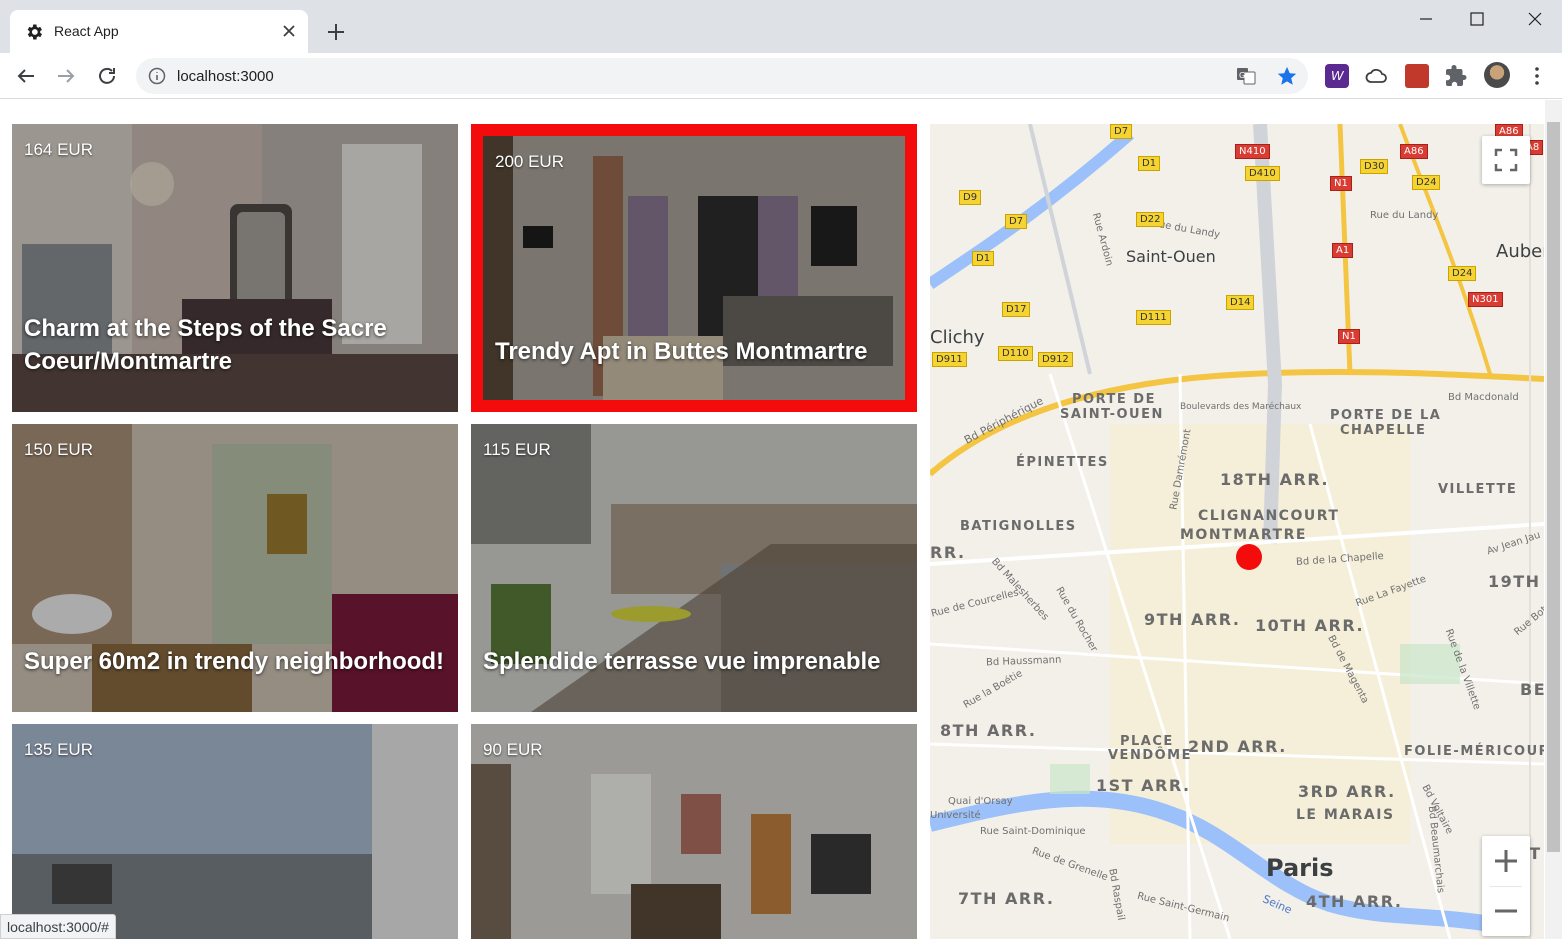 This screenshot has width=1562, height=939. Describe the element at coordinates (1553, 487) in the screenshot. I see `scrollbar-thumb` at that location.